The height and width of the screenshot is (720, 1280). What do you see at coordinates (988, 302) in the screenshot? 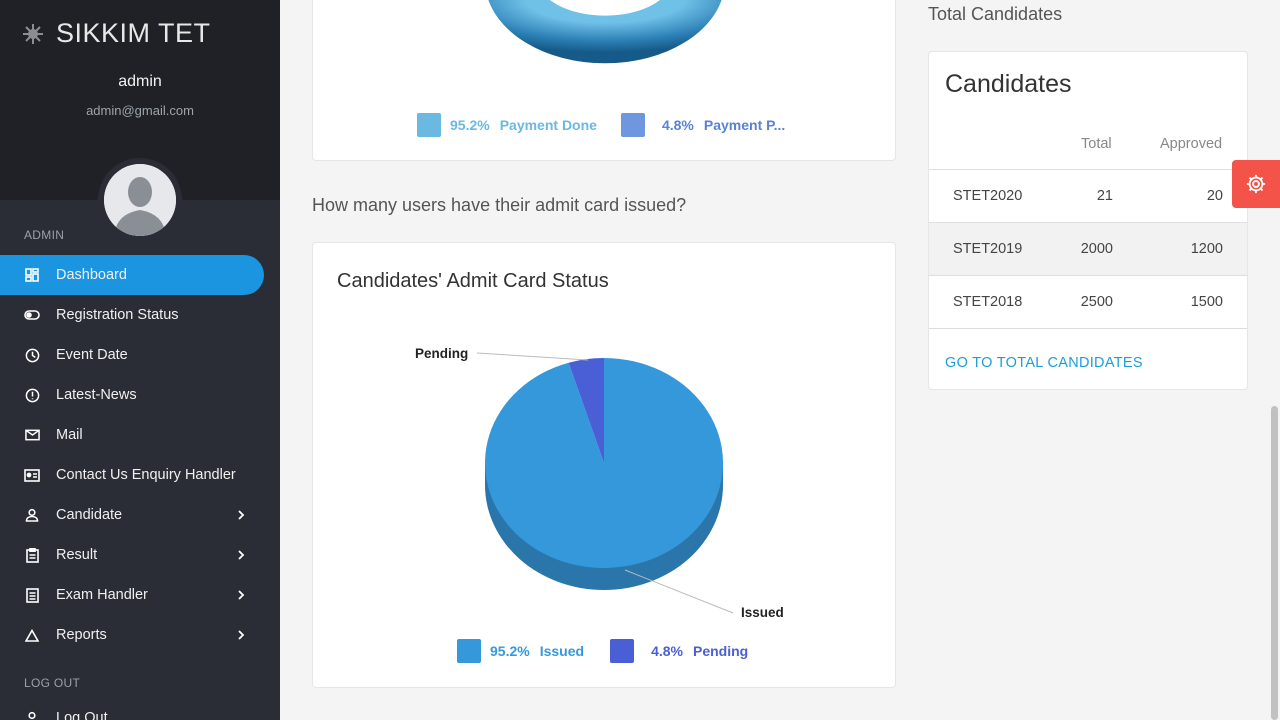
I see `exam-name: STET2018` at bounding box center [988, 302].